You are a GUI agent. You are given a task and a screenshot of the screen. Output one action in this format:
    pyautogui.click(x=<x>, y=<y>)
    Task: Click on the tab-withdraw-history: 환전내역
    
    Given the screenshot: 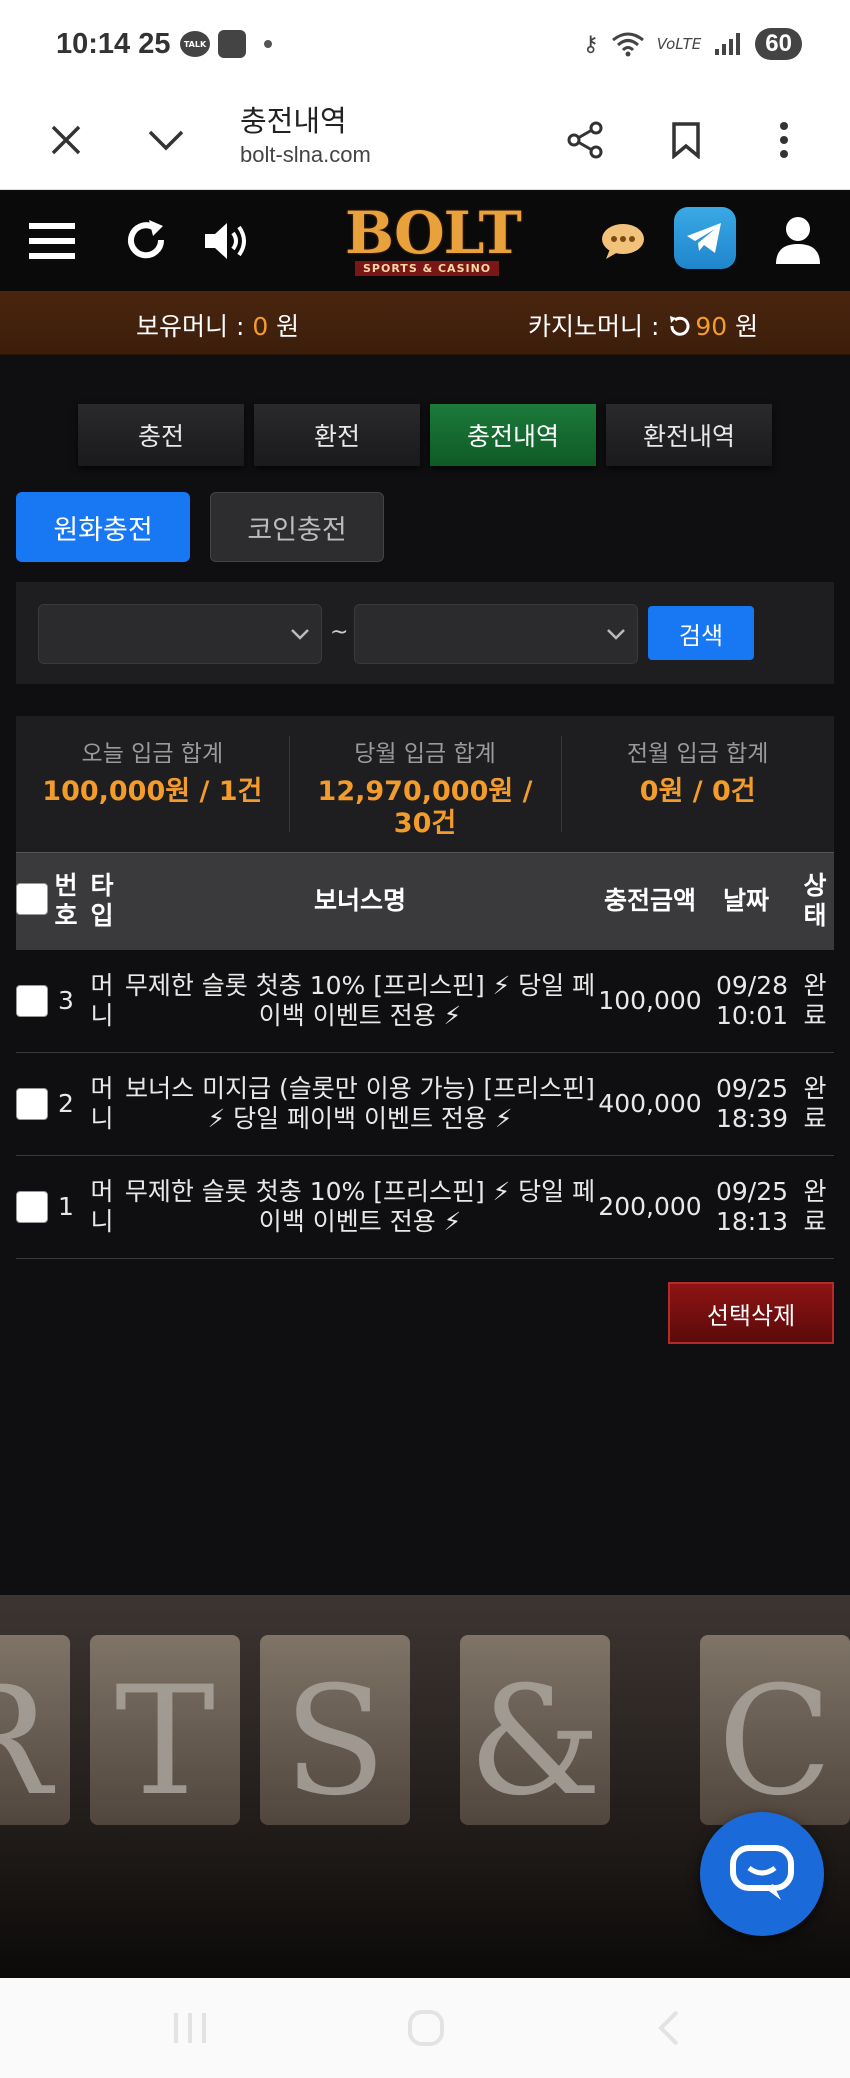 What is the action you would take?
    pyautogui.click(x=689, y=435)
    